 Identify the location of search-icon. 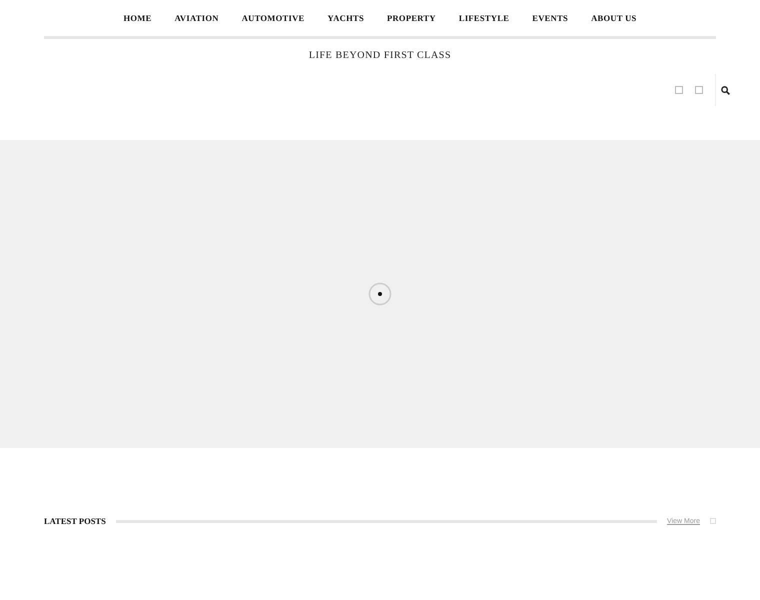
(725, 90).